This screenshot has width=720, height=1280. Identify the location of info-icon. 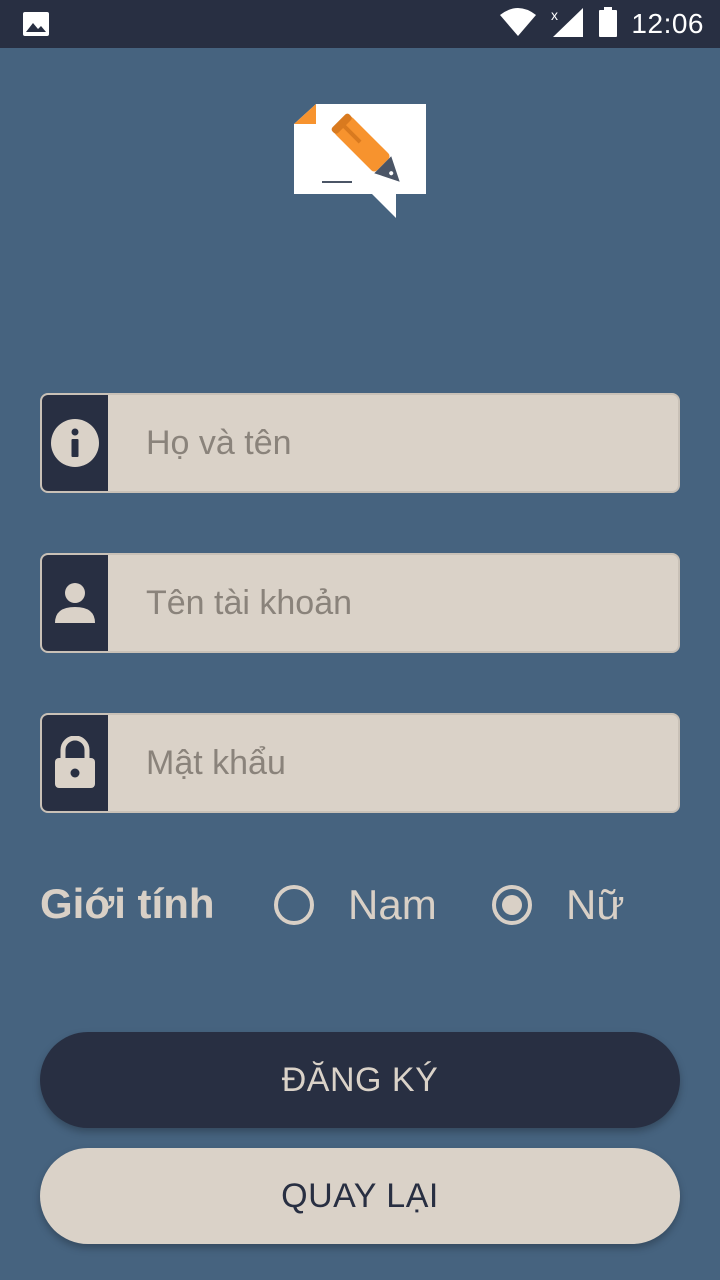
(75, 443).